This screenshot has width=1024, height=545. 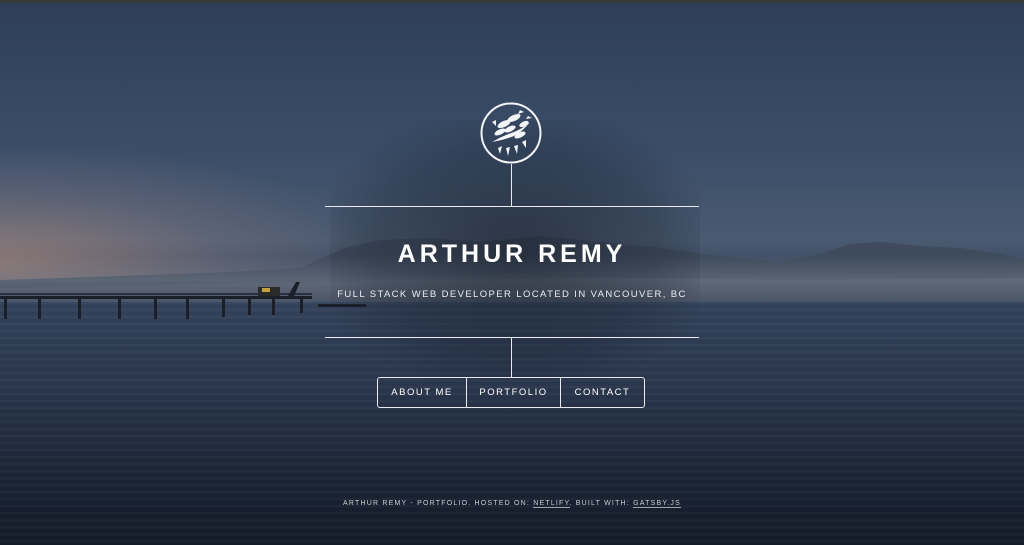 I want to click on gatsby-link: GATSBY.JS, so click(x=657, y=504).